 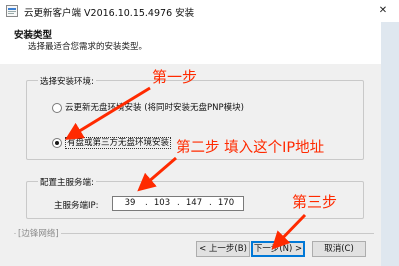 I want to click on step1-annotation: 第一步, so click(x=175, y=77).